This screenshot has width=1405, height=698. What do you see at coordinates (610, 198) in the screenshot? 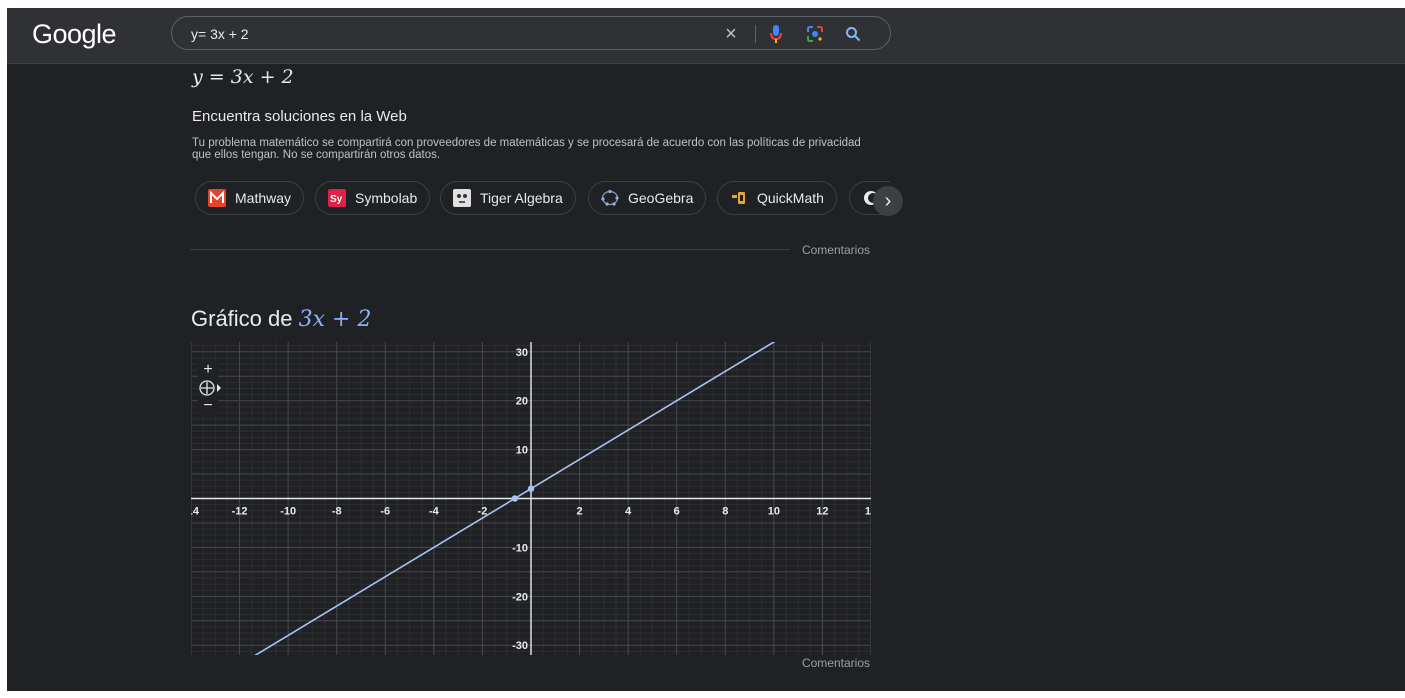
I see `geogebra-icon` at bounding box center [610, 198].